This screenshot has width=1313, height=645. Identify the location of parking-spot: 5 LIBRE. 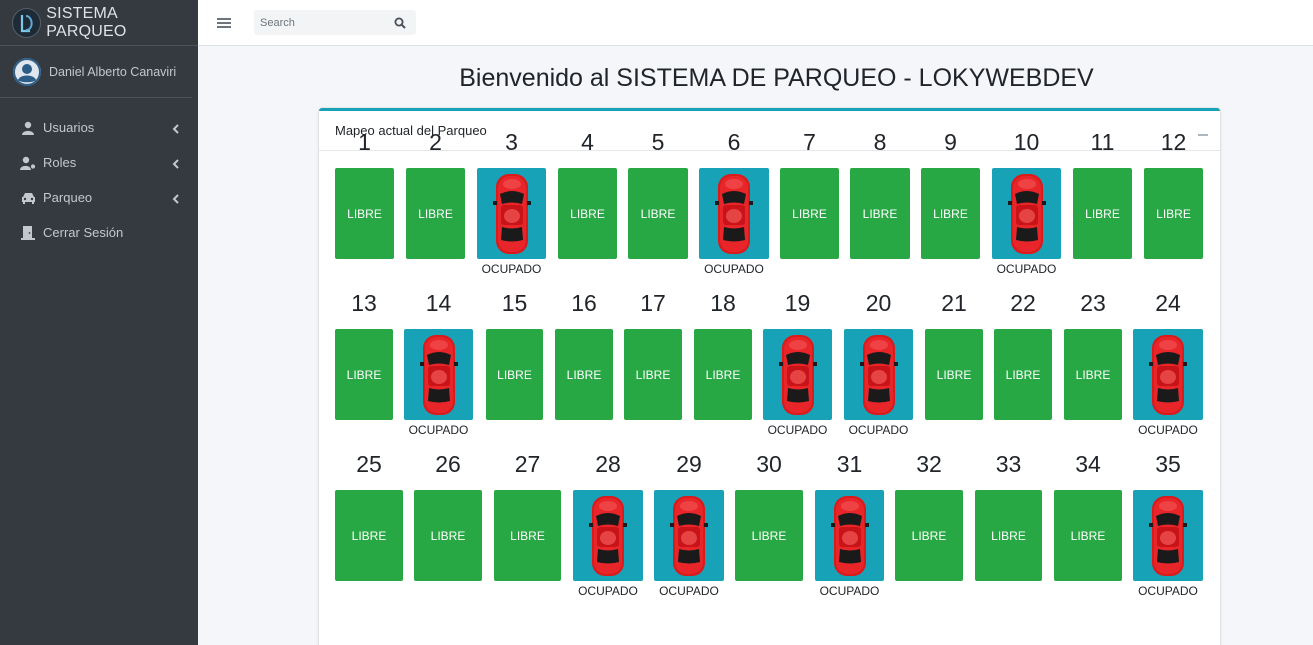
(658, 203).